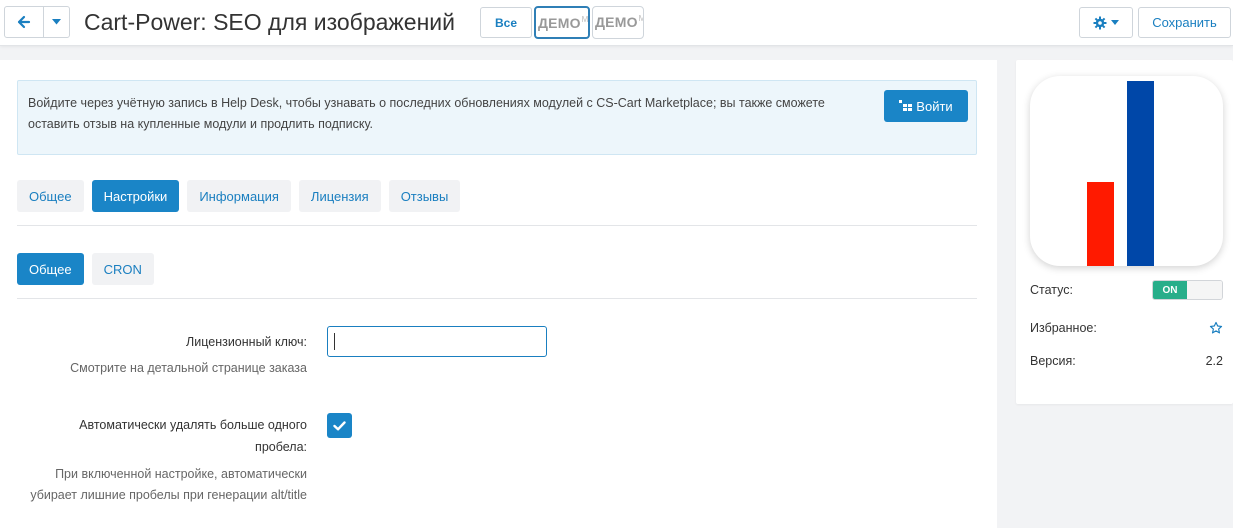 This screenshot has height=528, width=1233. I want to click on status-toggle: ON, so click(1187, 290).